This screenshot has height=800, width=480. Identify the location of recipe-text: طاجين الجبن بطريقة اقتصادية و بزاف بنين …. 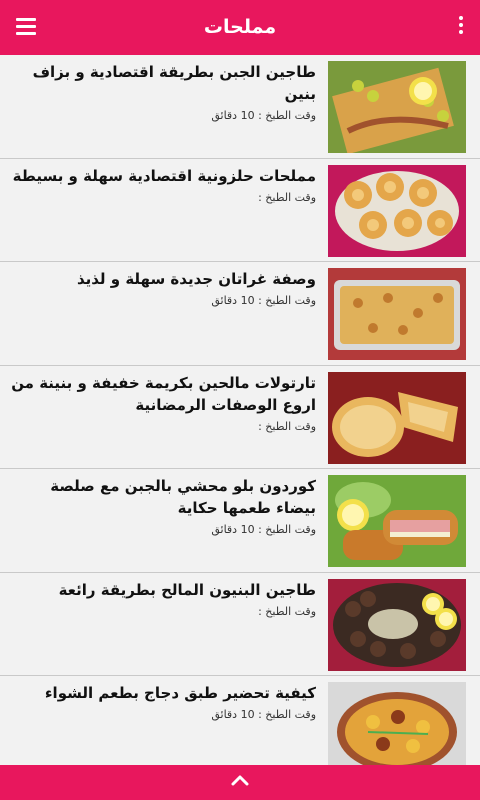
(162, 93).